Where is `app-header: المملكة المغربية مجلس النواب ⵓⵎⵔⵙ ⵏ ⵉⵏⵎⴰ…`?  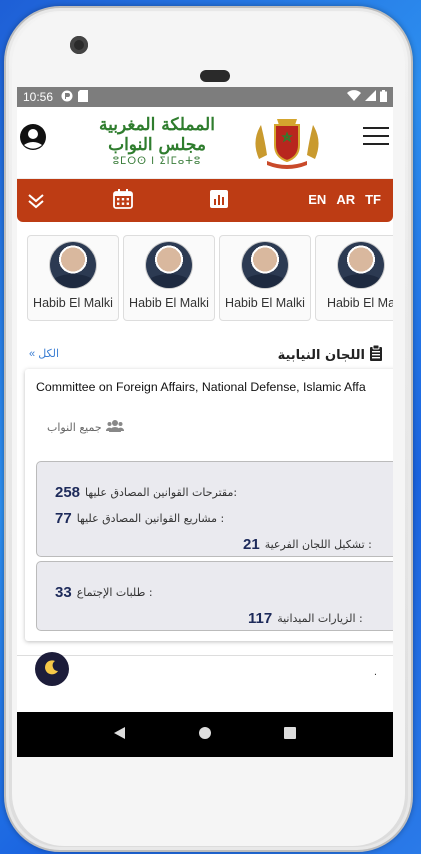 app-header: المملكة المغربية مجلس النواب ⵓⵎⵔⵙ ⵏ ⵉⵏⵎⴰ… is located at coordinates (205, 143).